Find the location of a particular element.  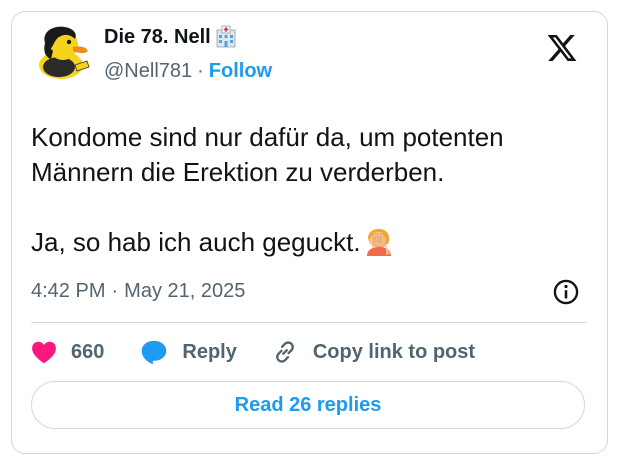

copy-link-button: Copy link to post is located at coordinates (373, 352).